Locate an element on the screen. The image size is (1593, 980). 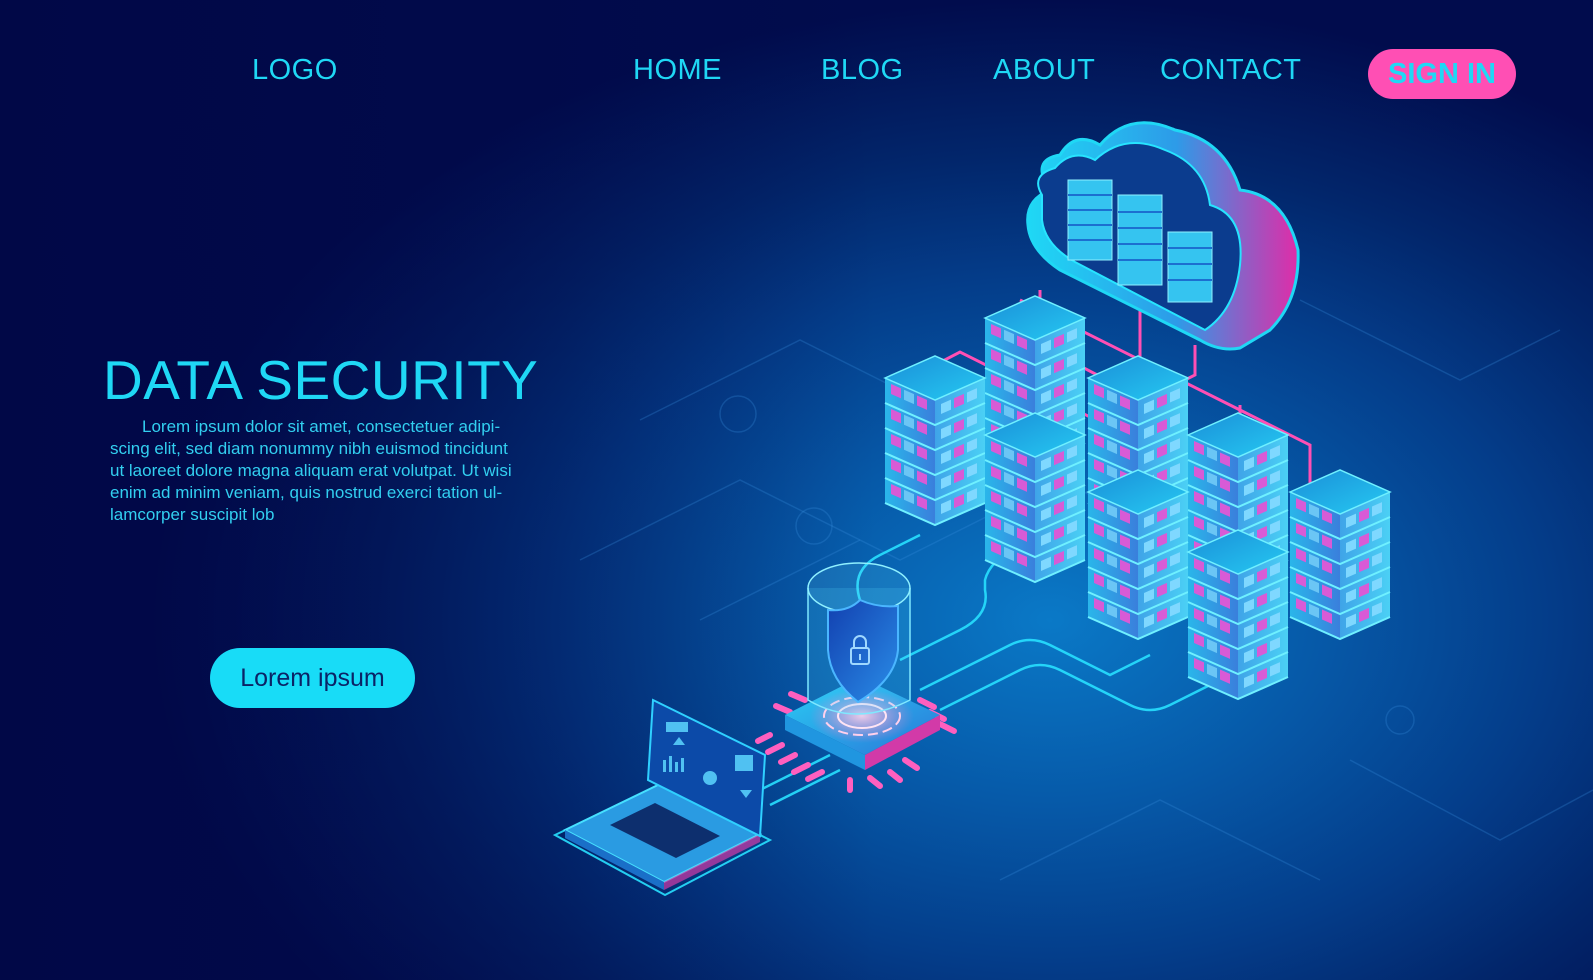
shield-lock-cylinder is located at coordinates (859, 638).